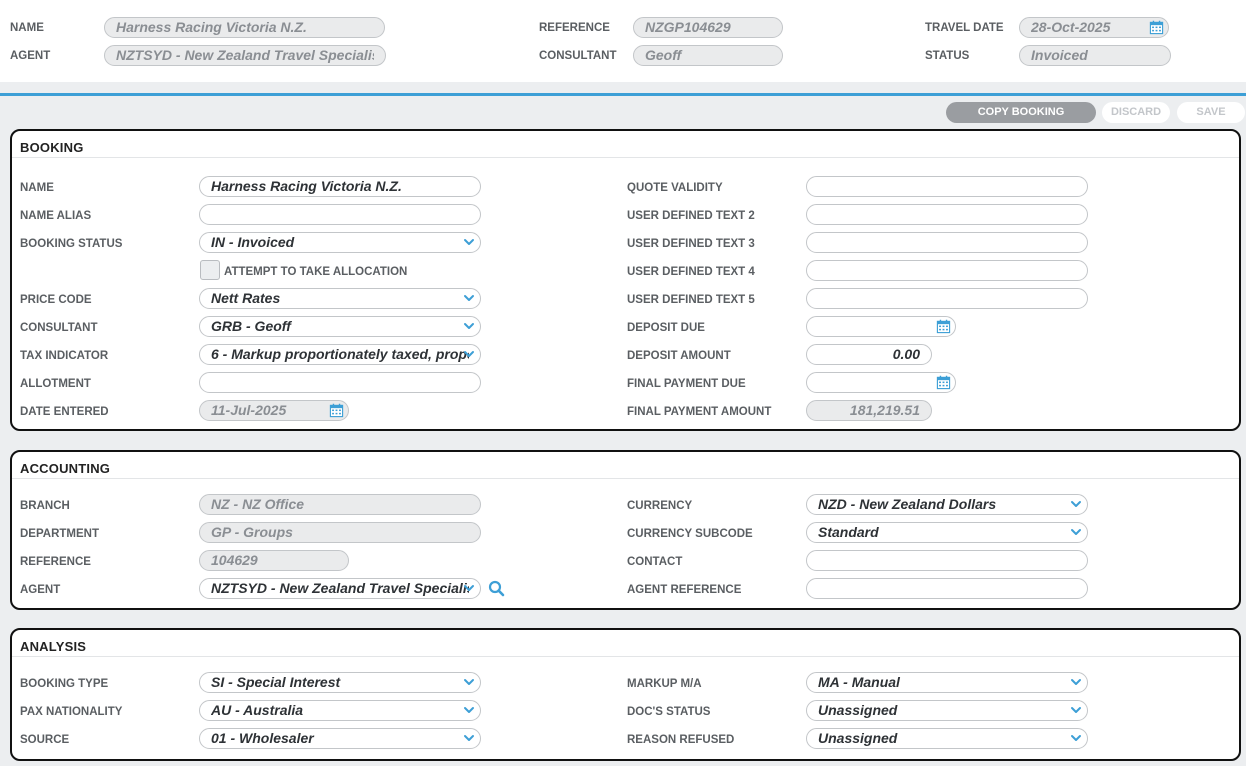 The height and width of the screenshot is (766, 1246). Describe the element at coordinates (947, 214) in the screenshot. I see `udt2-input` at that location.